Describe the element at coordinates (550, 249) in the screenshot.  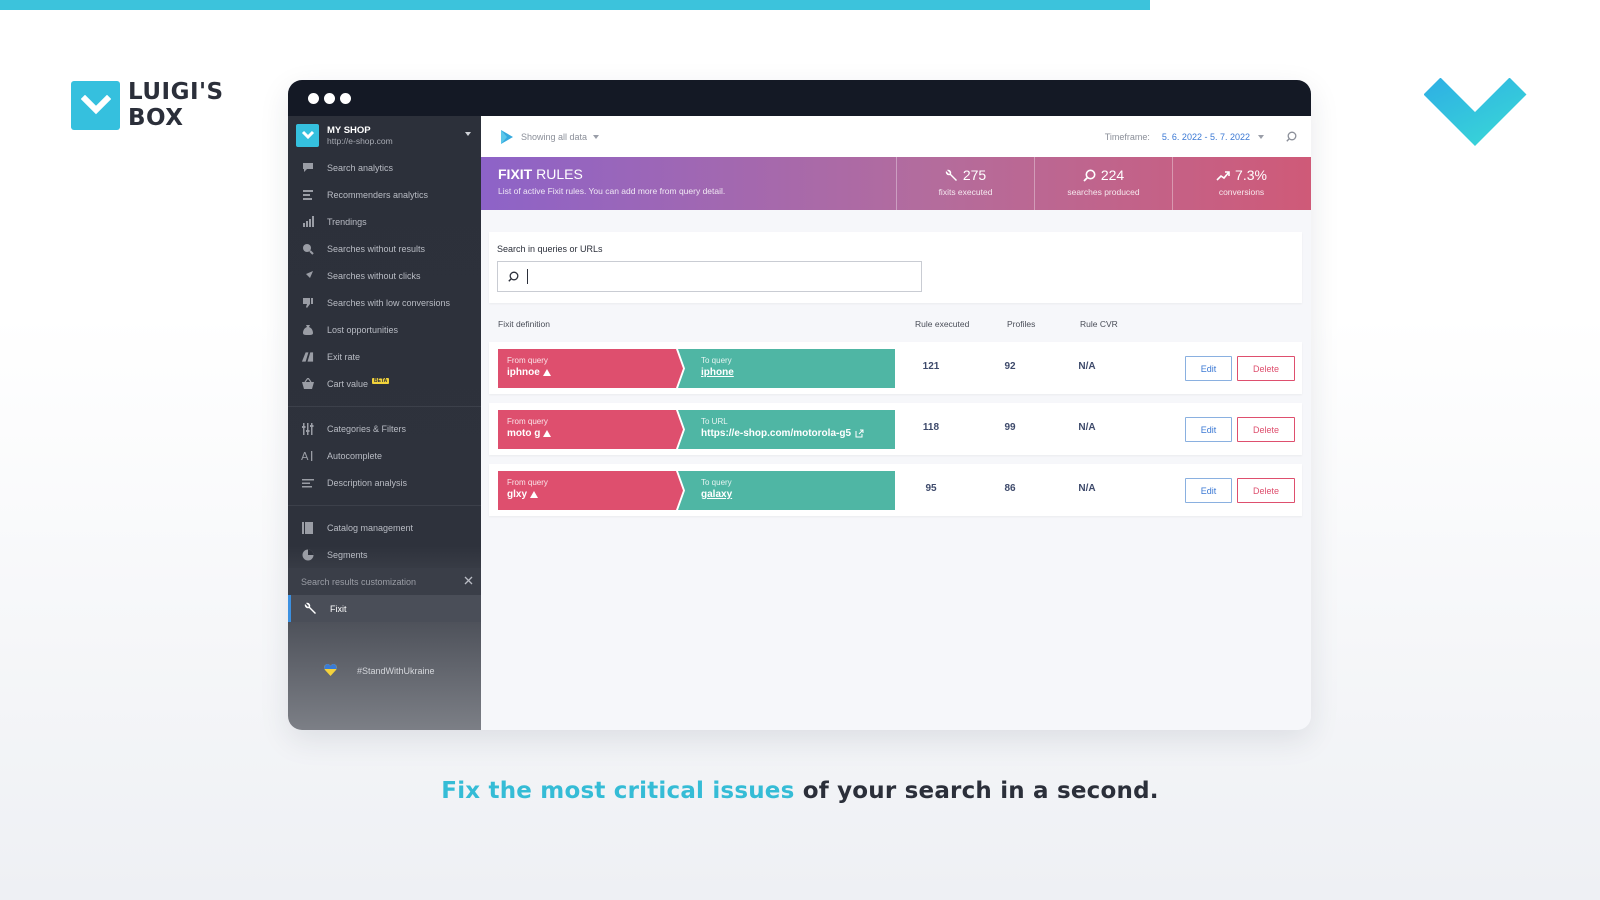
I see `search-label: Search in queries or URLs` at that location.